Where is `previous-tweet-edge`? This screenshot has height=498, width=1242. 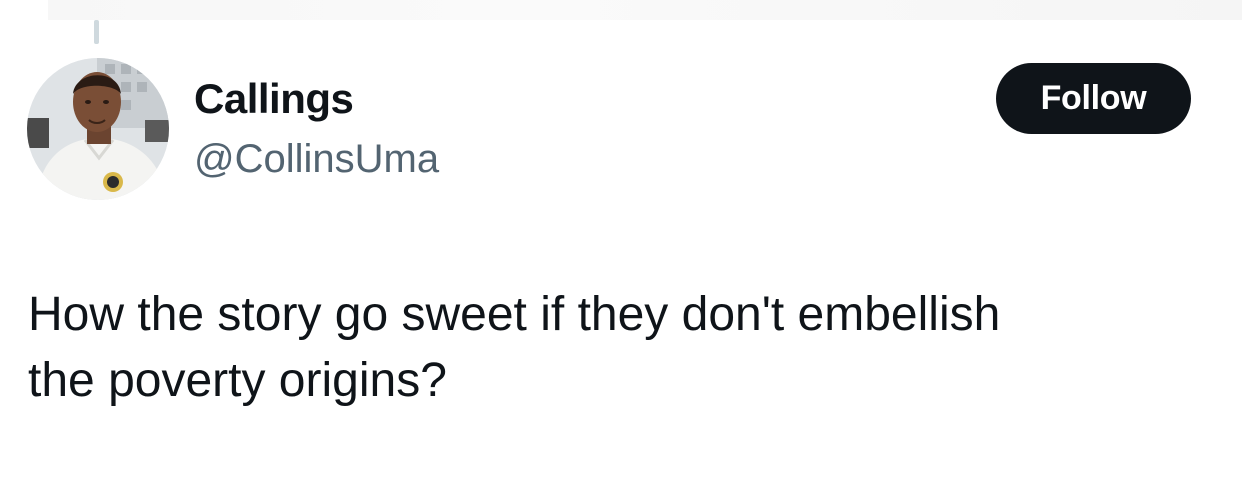
previous-tweet-edge is located at coordinates (645, 10).